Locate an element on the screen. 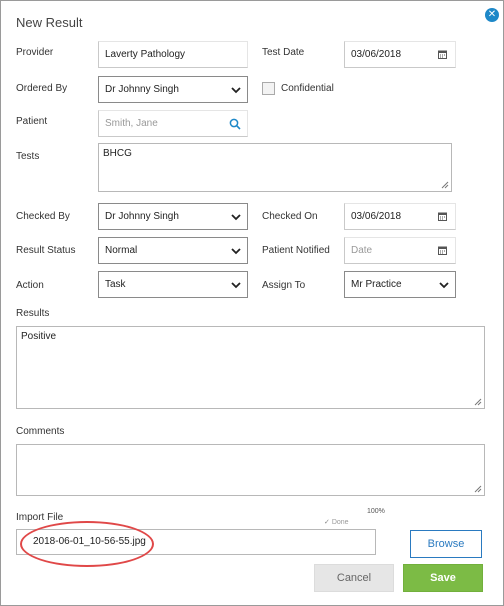 The width and height of the screenshot is (504, 606). upload-status-text: Done is located at coordinates (340, 522).